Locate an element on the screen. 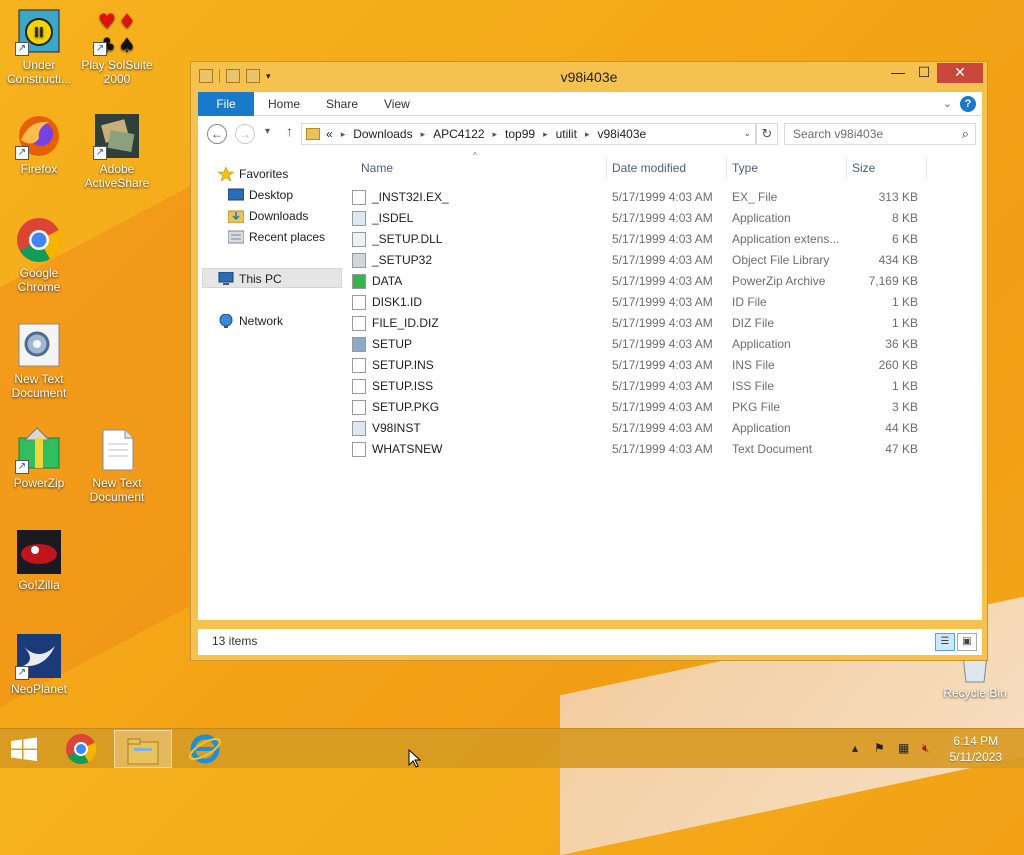  desktop-icon-firefox: ↗ Firefox is located at coordinates (39, 144).